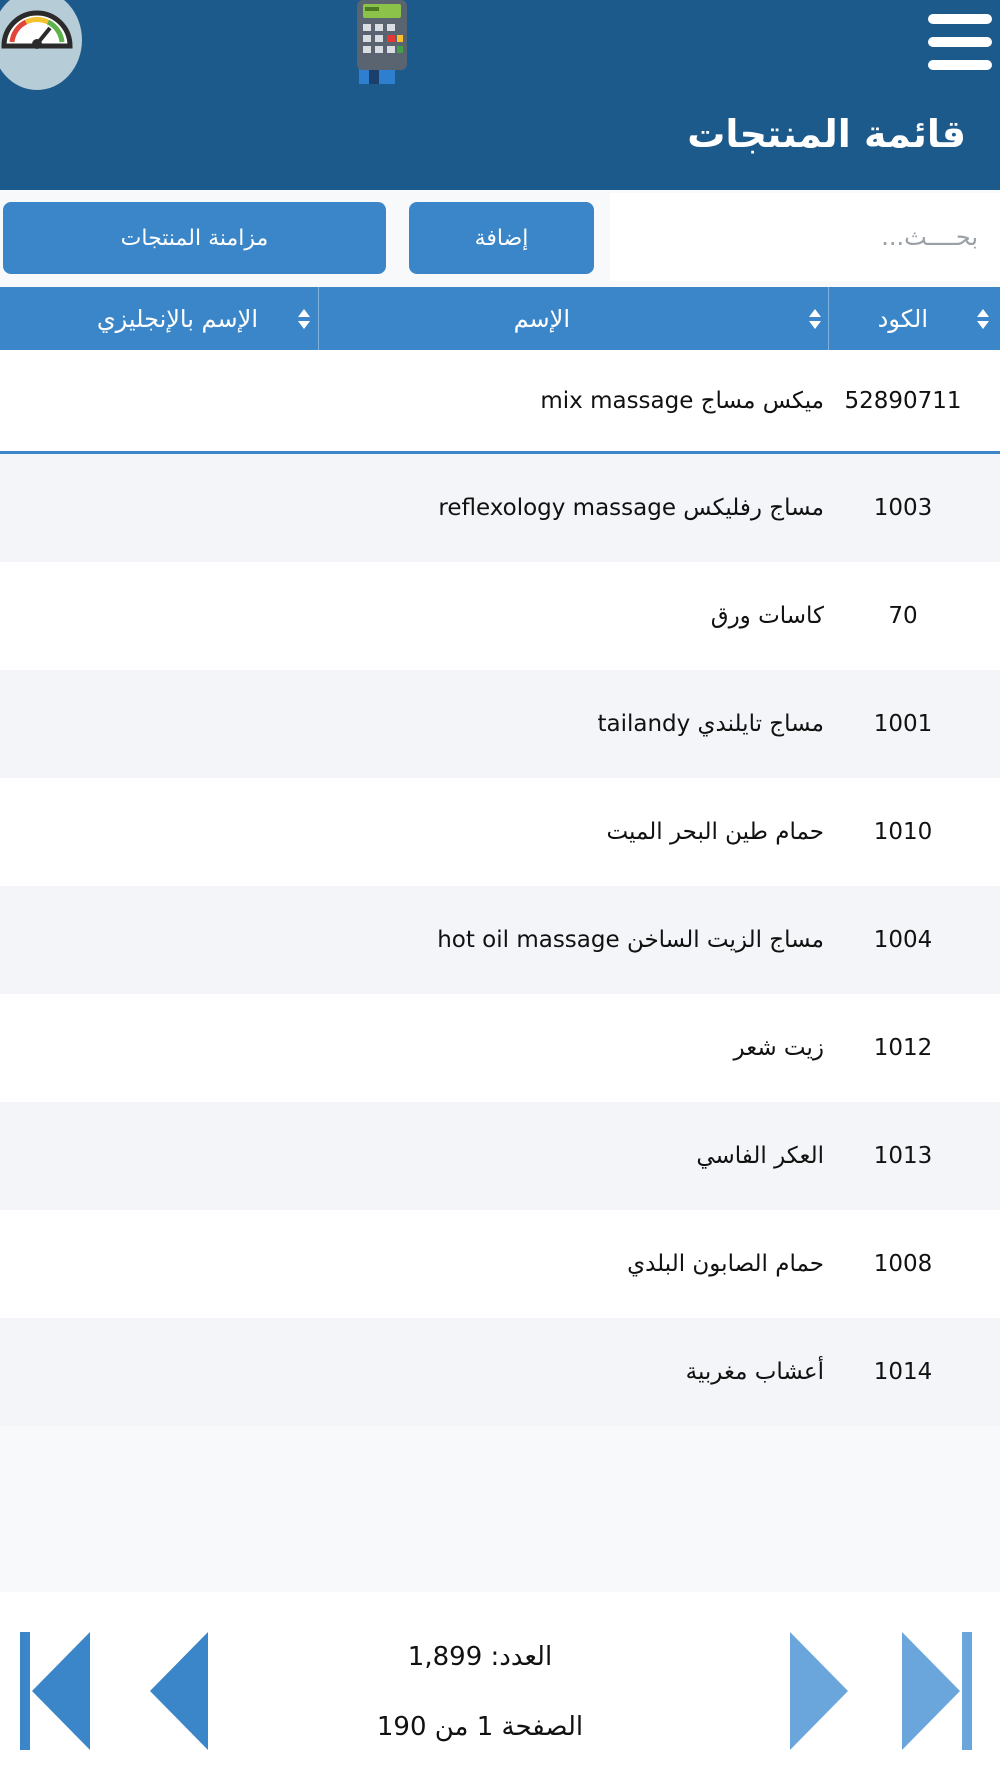 The image size is (1000, 1778). I want to click on column-header-label: الإسم بالإنجليزي, so click(177, 319).